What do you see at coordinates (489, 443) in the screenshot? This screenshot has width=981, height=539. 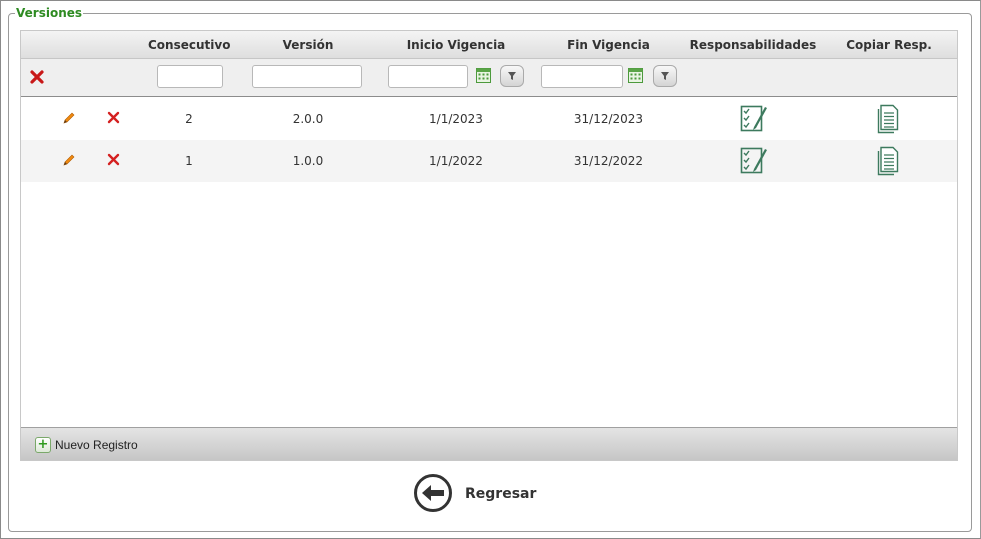 I see `grid-footer: + Nuevo Registro` at bounding box center [489, 443].